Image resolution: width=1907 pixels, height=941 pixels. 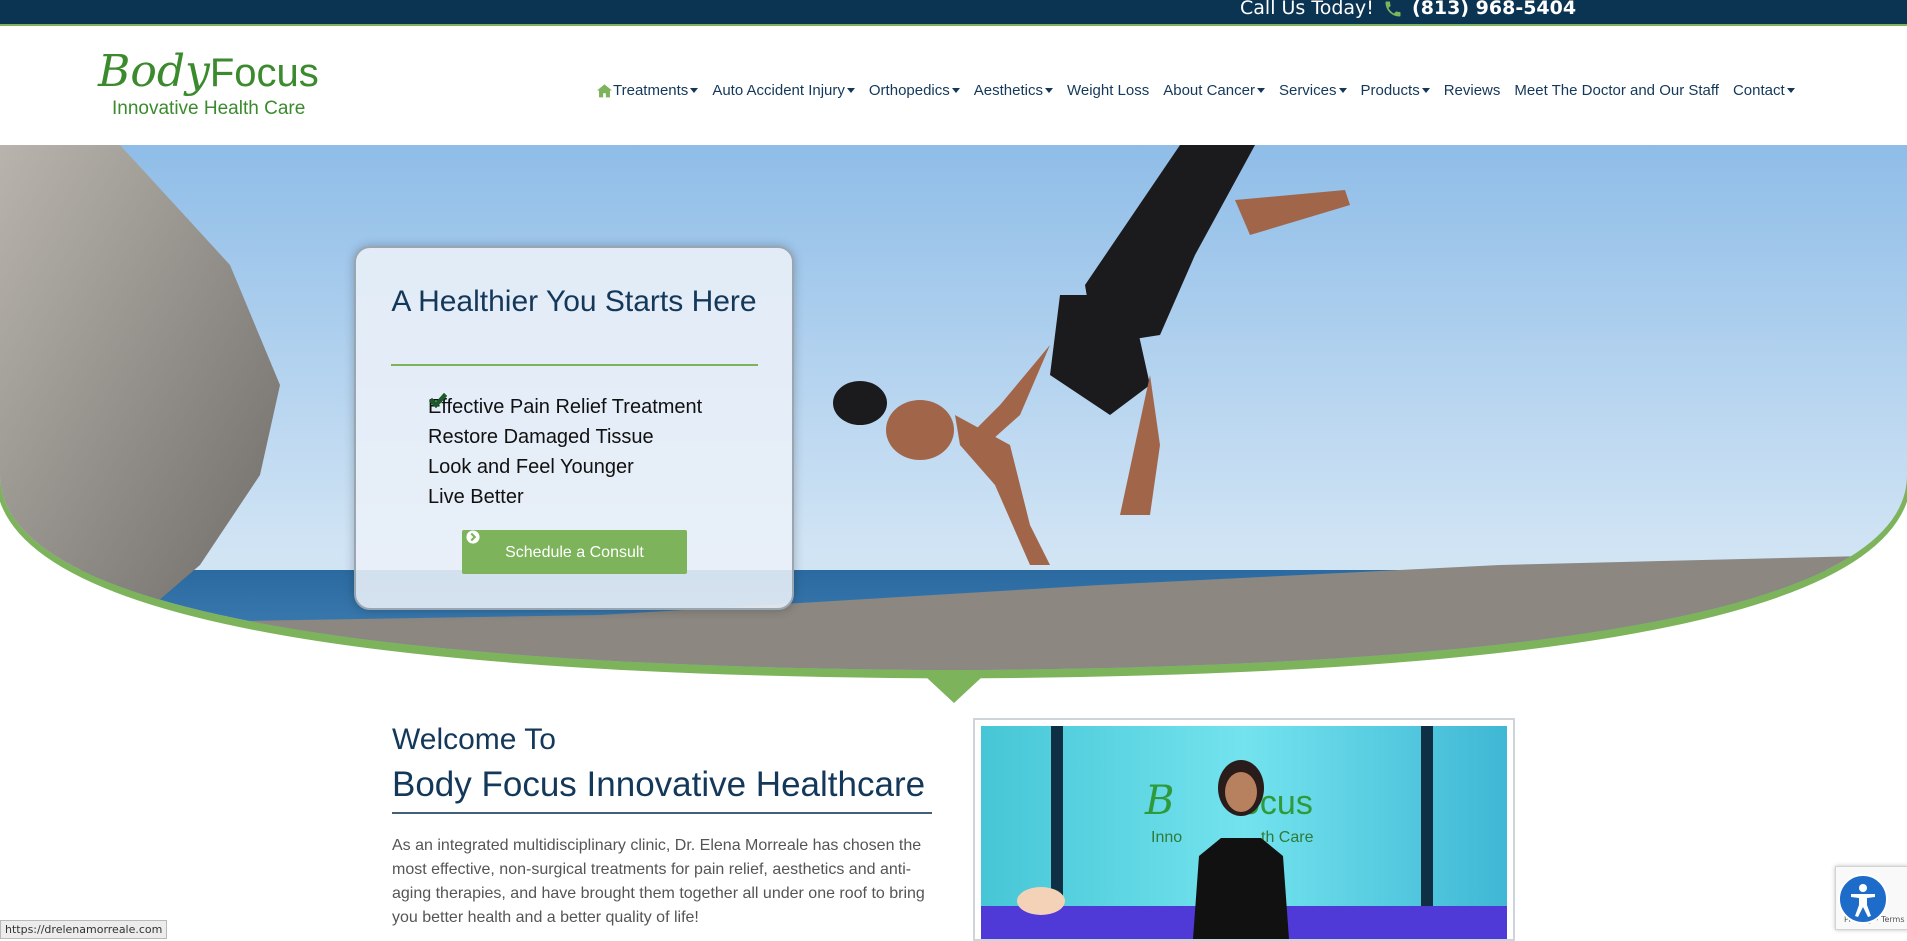 I want to click on call-us: Call Us Today! (813) 968-5404, so click(x=1408, y=9).